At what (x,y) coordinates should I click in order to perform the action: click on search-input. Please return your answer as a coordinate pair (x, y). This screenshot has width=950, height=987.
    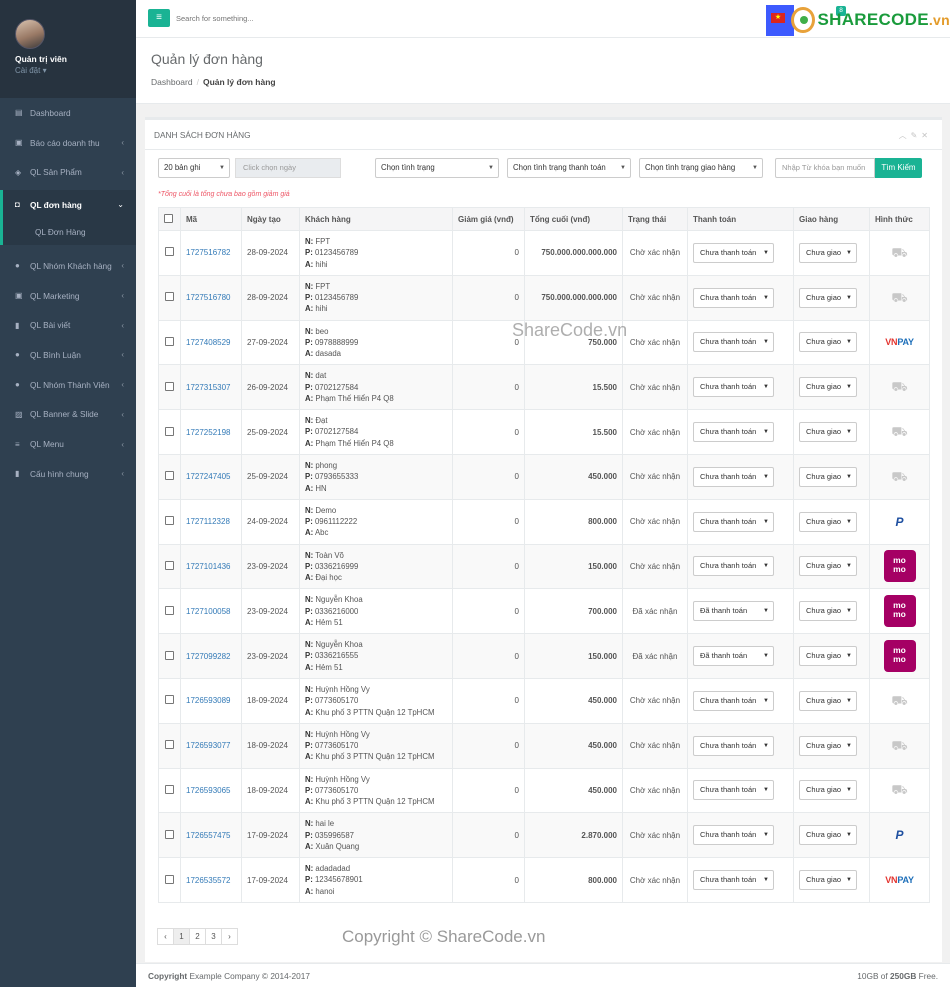
    Looking at the image, I should click on (276, 18).